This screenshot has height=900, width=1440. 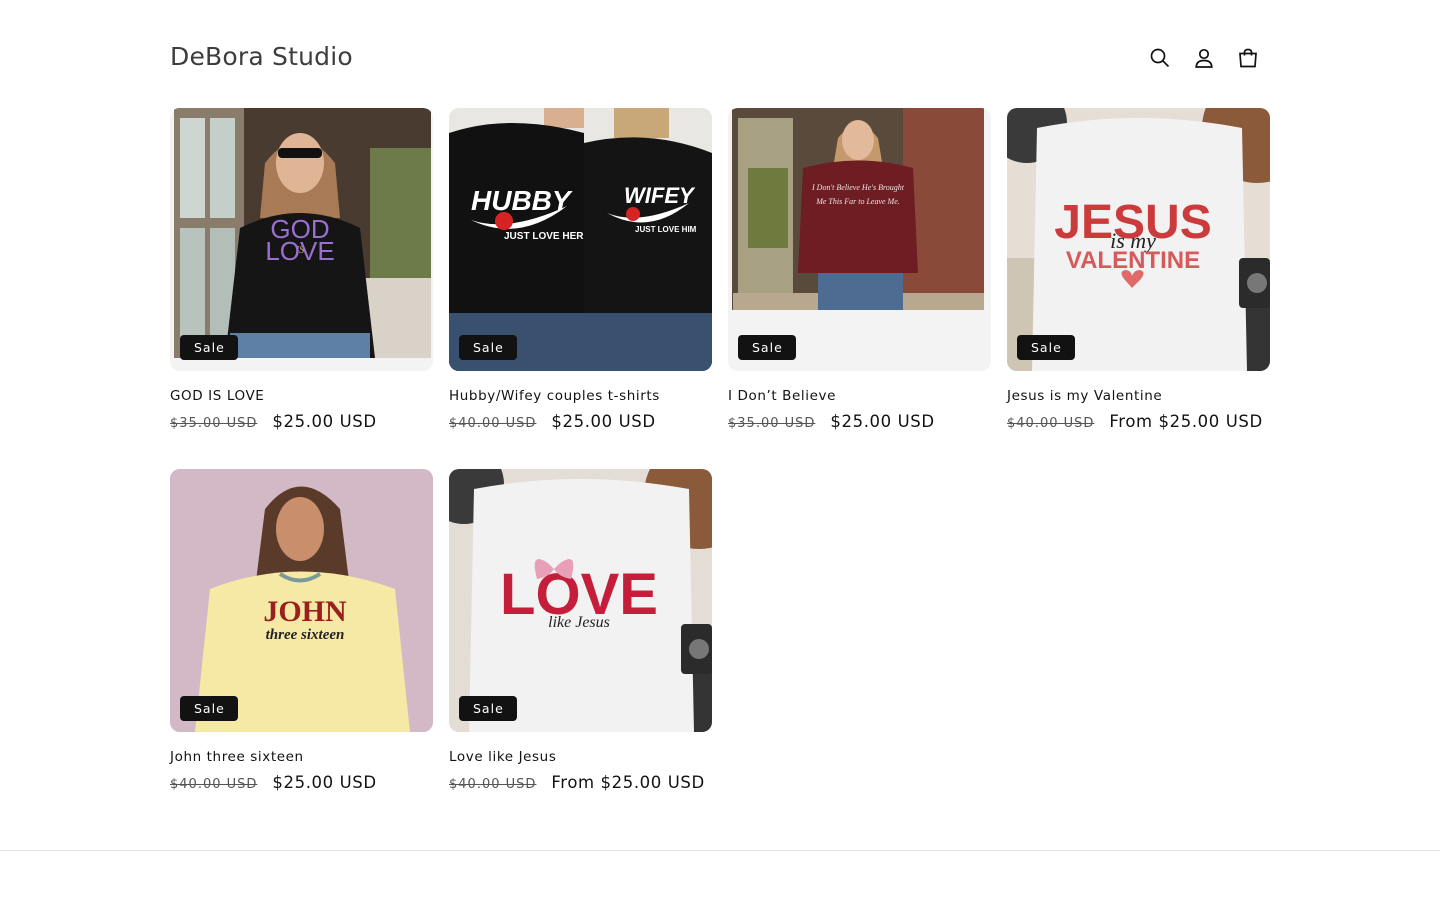 What do you see at coordinates (1133, 260) in the screenshot?
I see `shirt-text: VALENTINE` at bounding box center [1133, 260].